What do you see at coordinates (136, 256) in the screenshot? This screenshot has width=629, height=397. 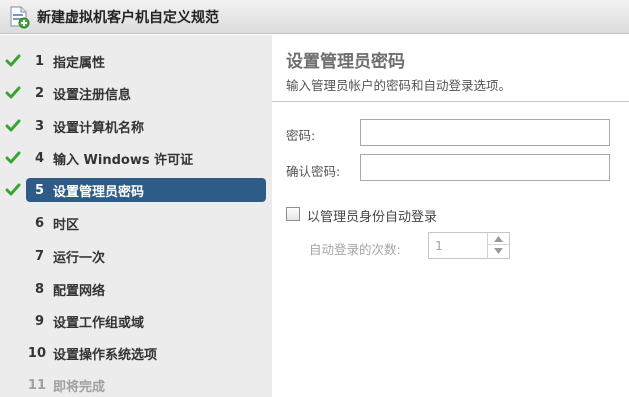 I see `step-run-once: 7 运行一次` at bounding box center [136, 256].